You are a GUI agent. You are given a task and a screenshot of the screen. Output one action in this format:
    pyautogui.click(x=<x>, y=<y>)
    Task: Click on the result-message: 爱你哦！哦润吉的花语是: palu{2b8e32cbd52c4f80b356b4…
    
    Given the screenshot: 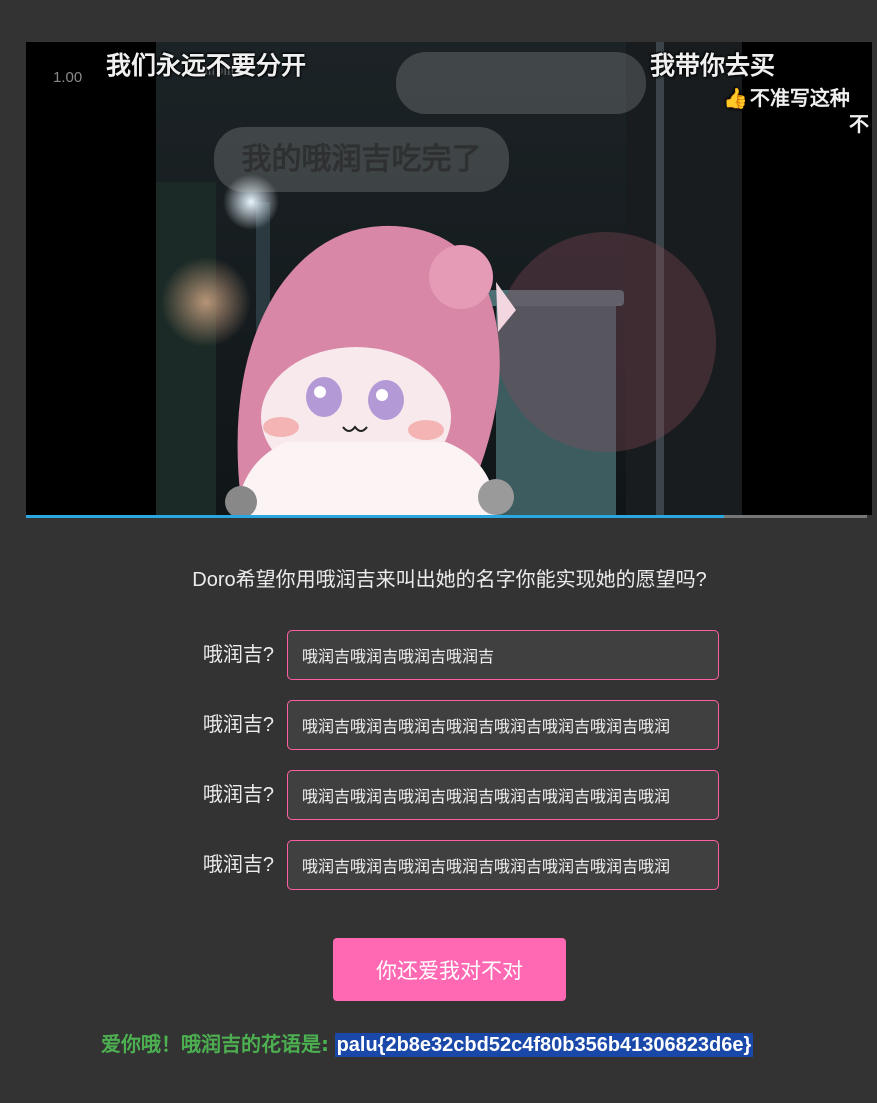 What is the action you would take?
    pyautogui.click(x=427, y=1042)
    